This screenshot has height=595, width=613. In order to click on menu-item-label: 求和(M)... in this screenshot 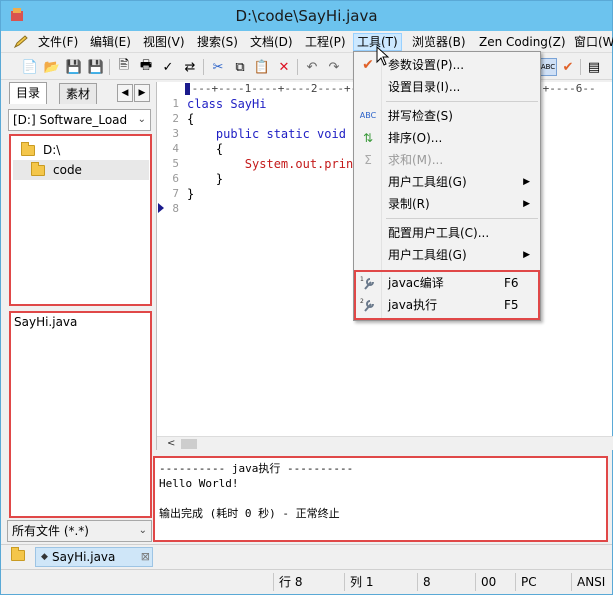, I will do `click(416, 160)`.